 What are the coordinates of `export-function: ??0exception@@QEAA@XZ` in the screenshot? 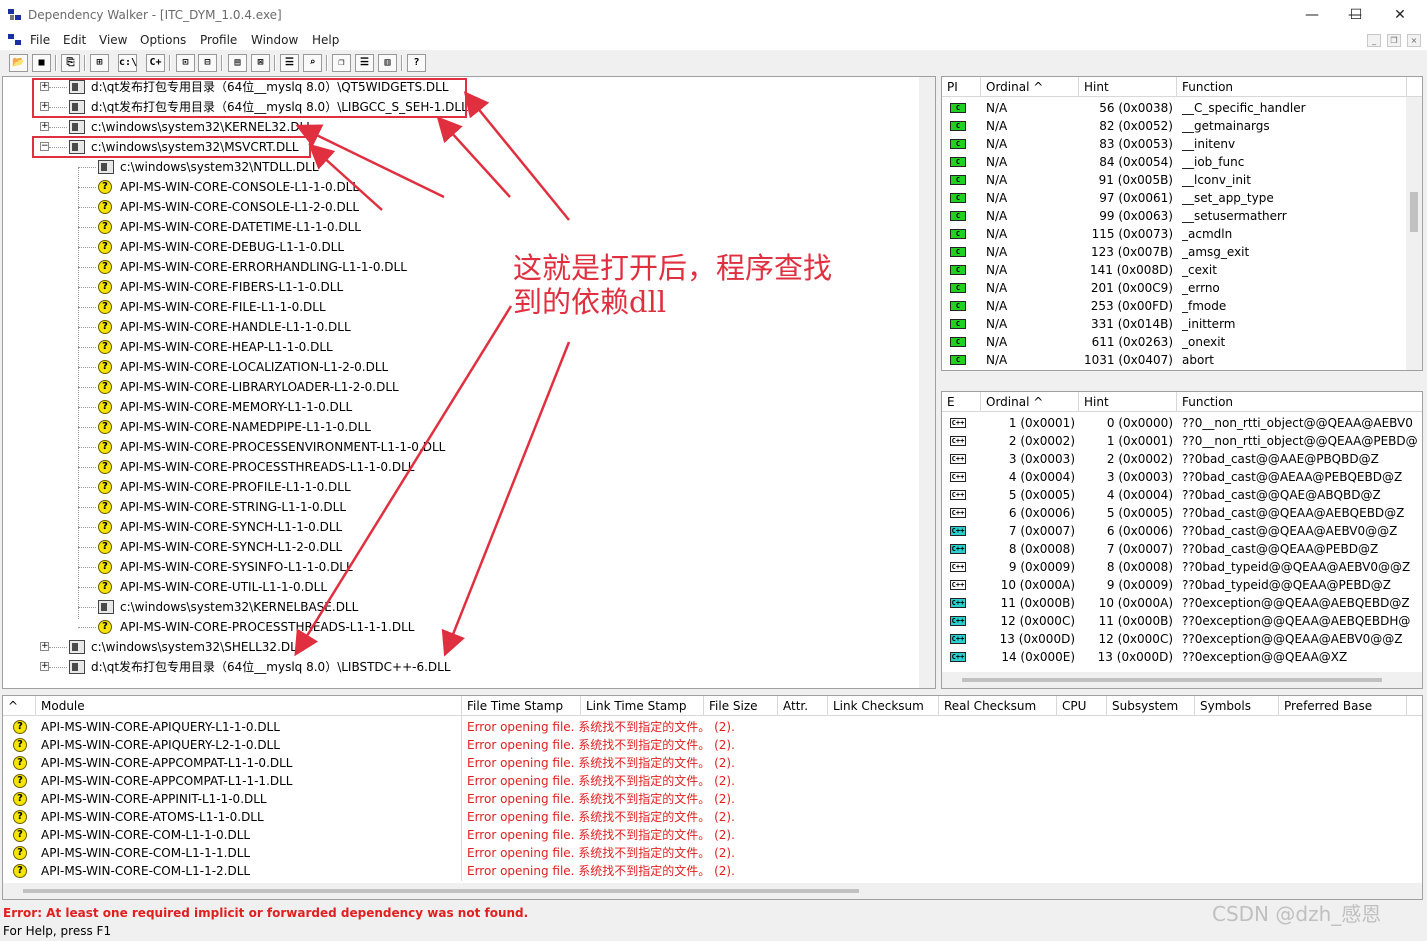 It's located at (1302, 657).